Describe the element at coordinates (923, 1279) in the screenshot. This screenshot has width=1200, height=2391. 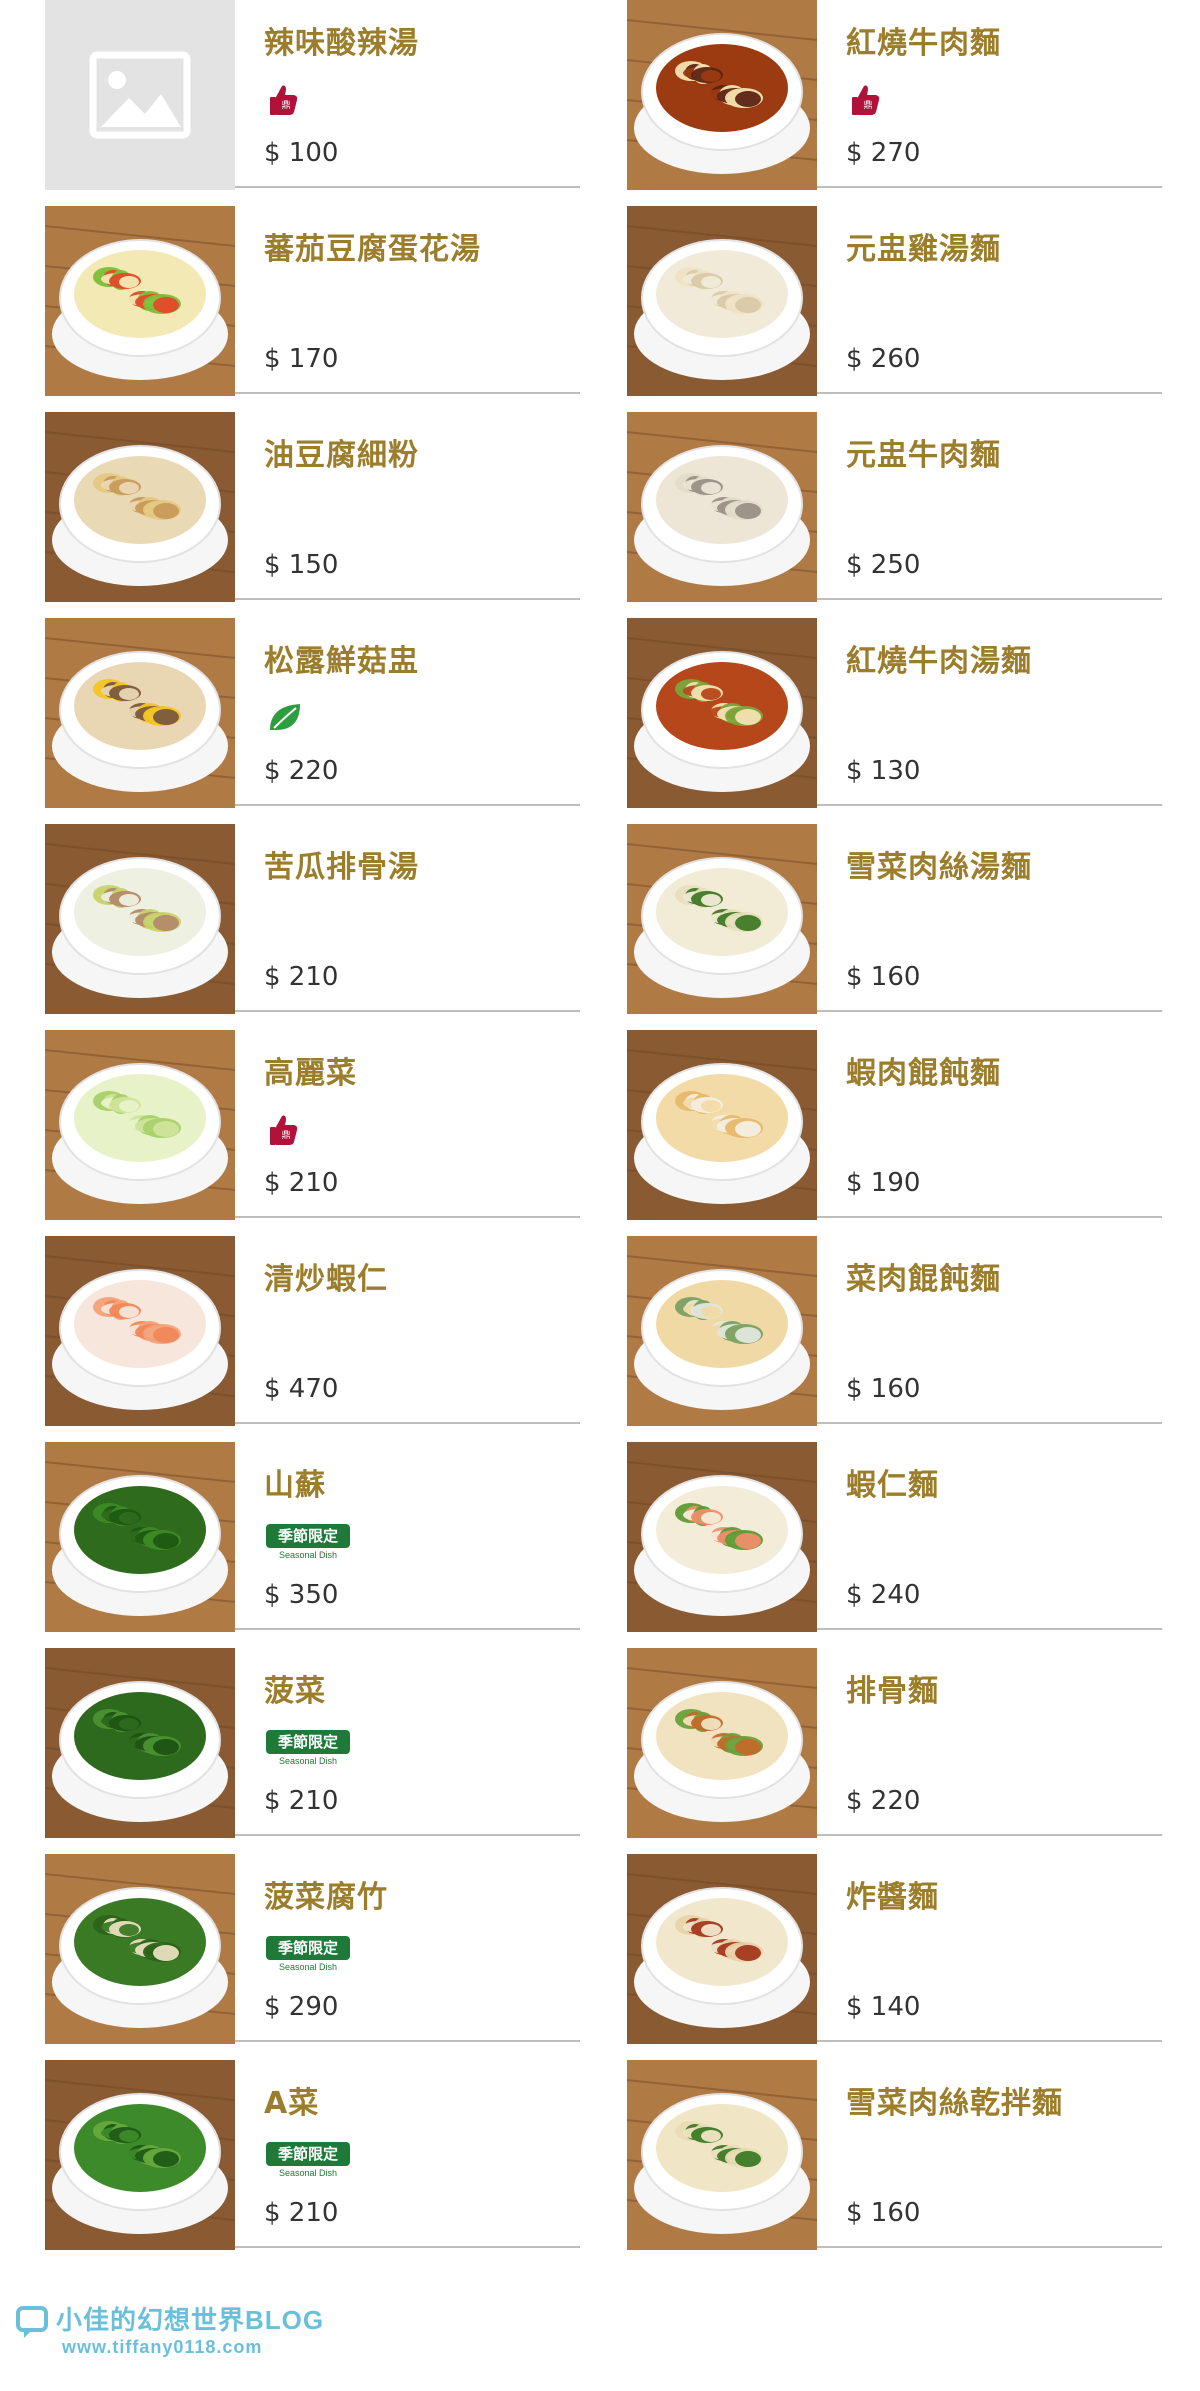
I see `dish-name: 菜肉餛飩麵` at that location.